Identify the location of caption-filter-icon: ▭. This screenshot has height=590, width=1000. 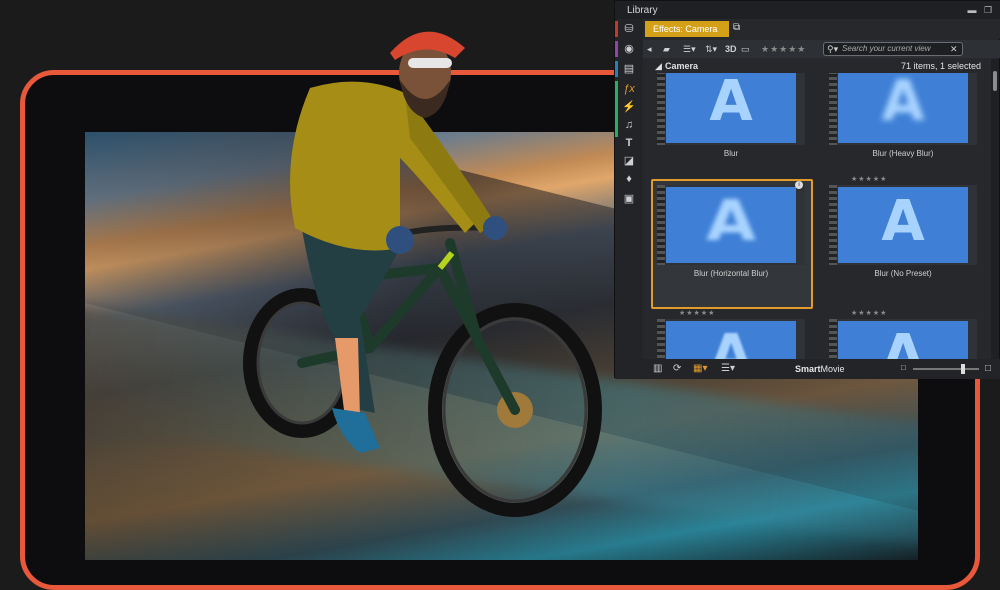
(745, 49).